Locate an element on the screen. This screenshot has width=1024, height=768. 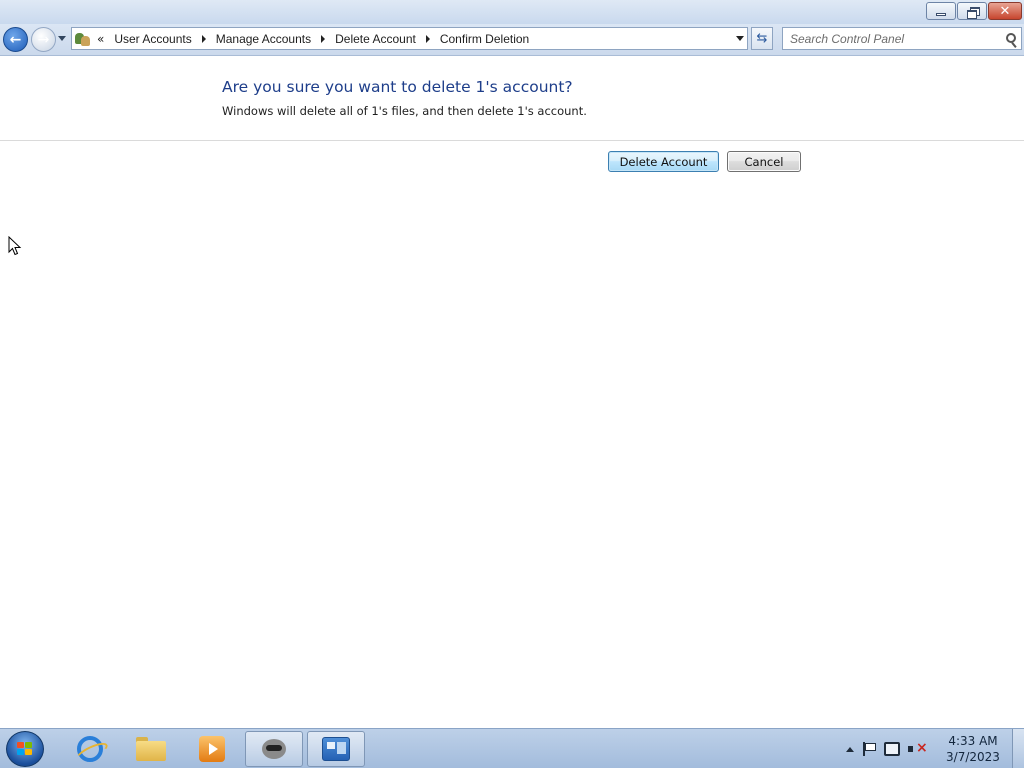
breadcrumb-manage-accounts: Manage Accounts is located at coordinates (263, 39).